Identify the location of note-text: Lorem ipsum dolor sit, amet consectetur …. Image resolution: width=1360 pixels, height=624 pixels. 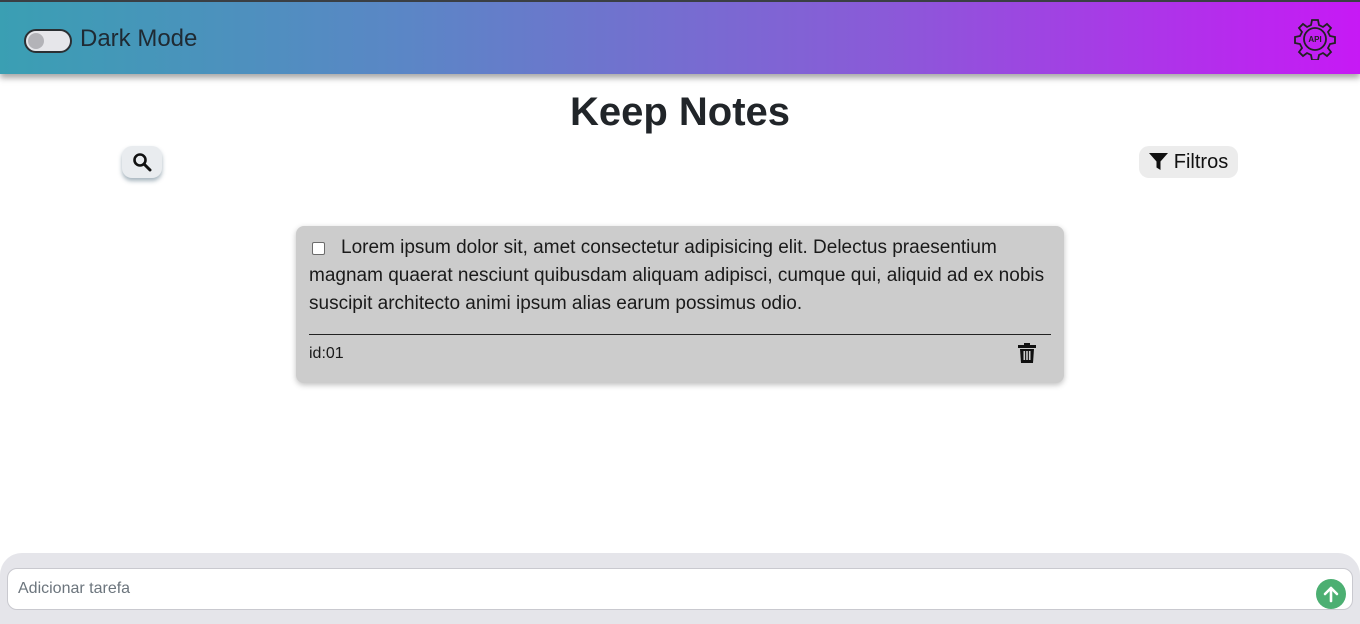
(677, 275).